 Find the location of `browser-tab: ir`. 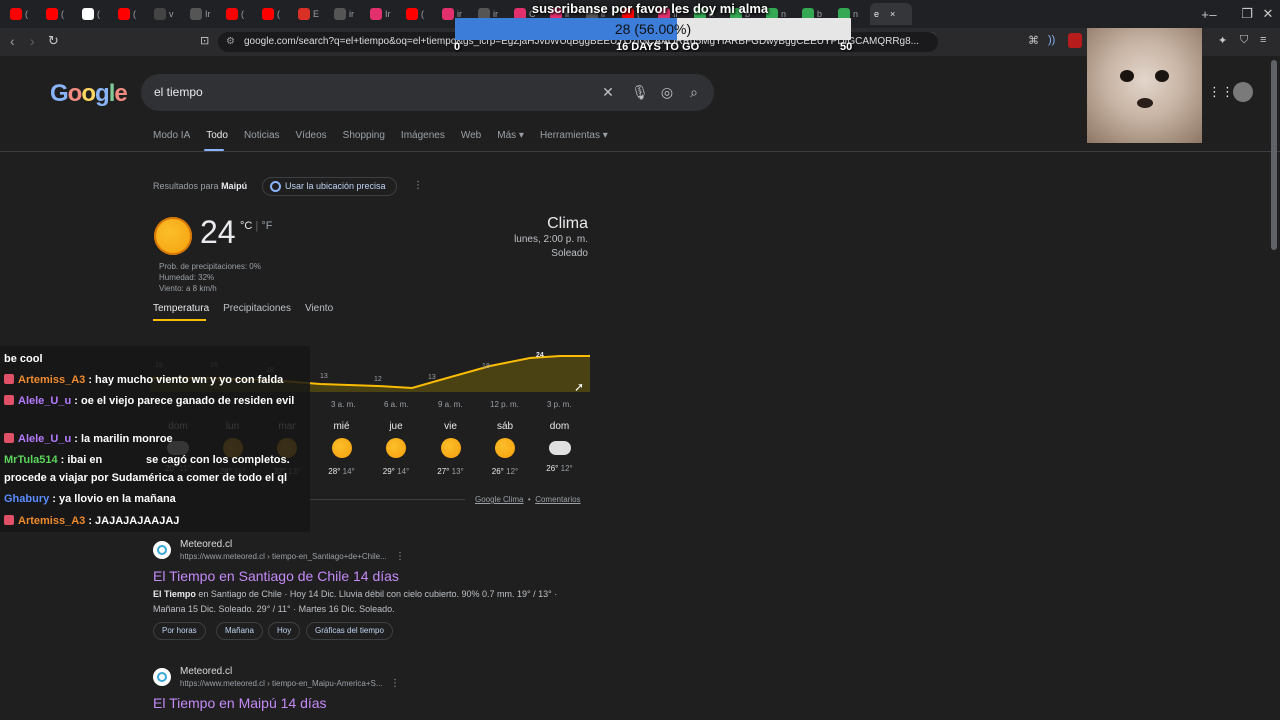

browser-tab: ir is located at coordinates (348, 14).